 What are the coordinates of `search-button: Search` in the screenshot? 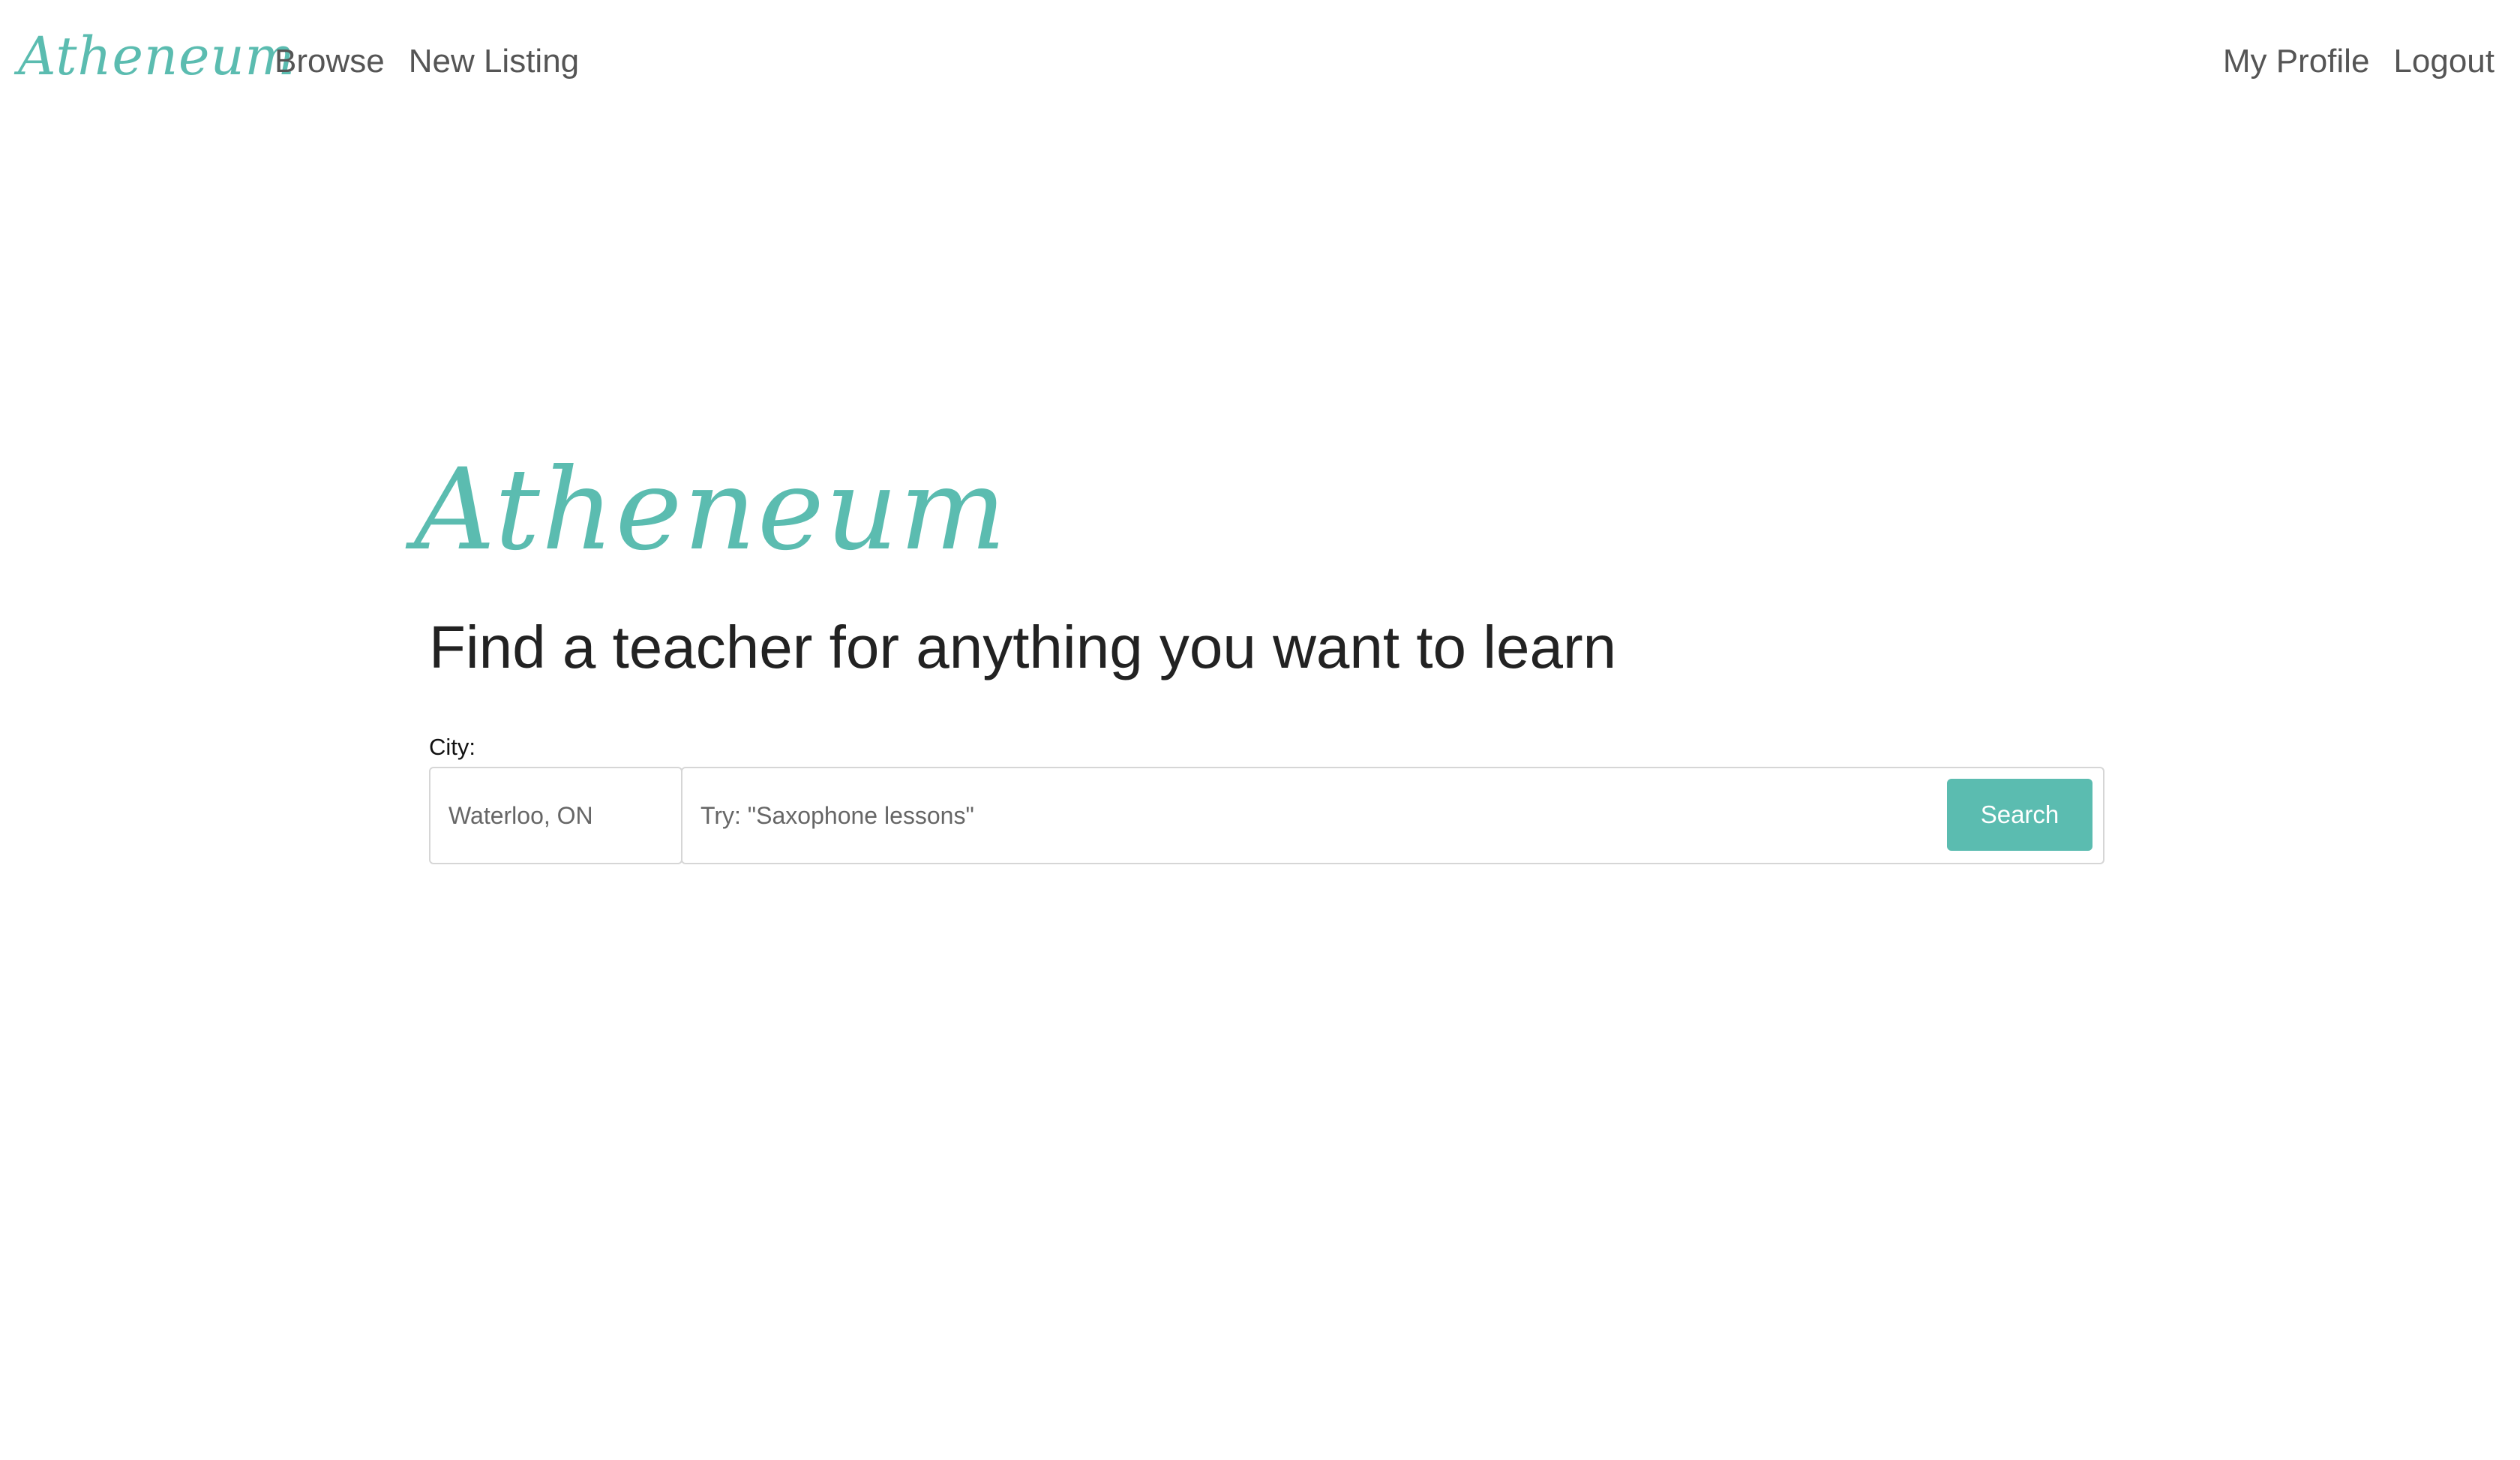 It's located at (2019, 815).